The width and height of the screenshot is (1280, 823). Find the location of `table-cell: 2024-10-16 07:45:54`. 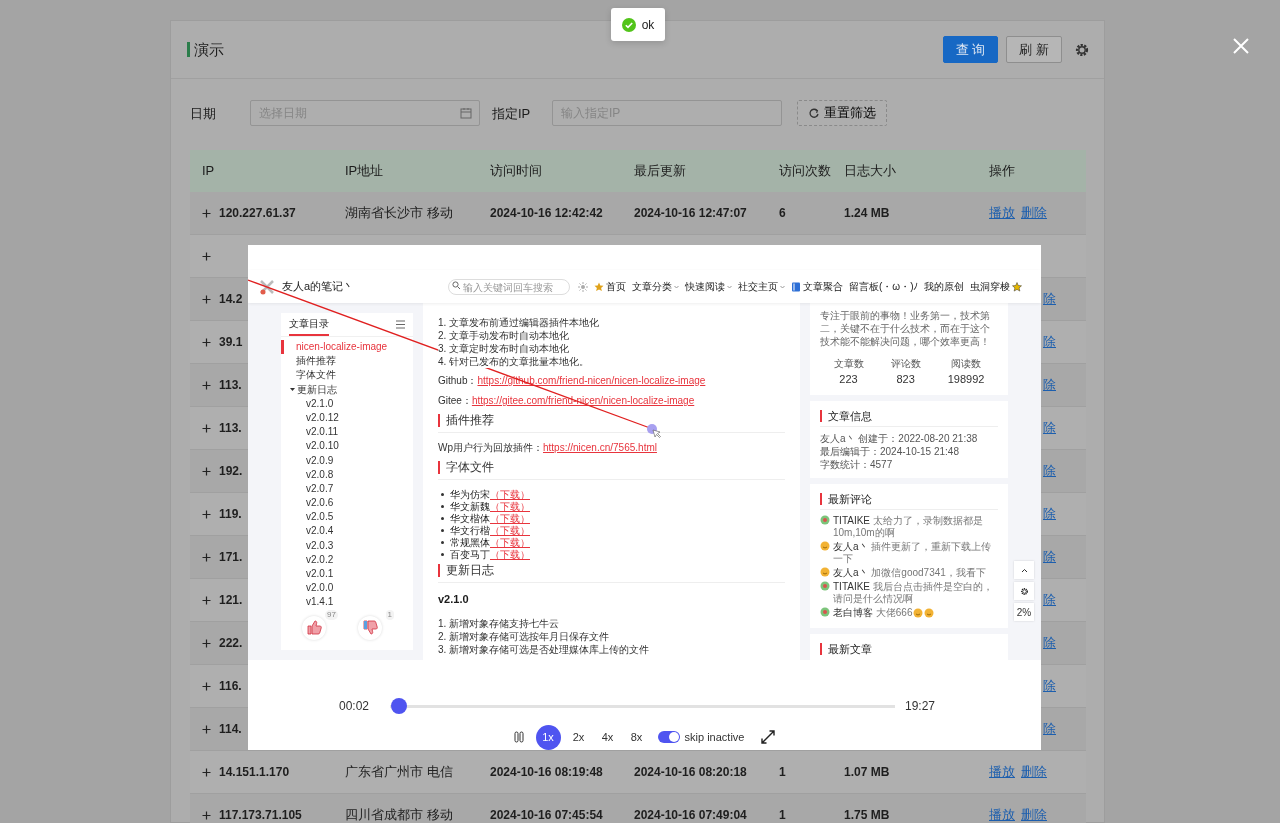

table-cell: 2024-10-16 07:45:54 is located at coordinates (546, 815).